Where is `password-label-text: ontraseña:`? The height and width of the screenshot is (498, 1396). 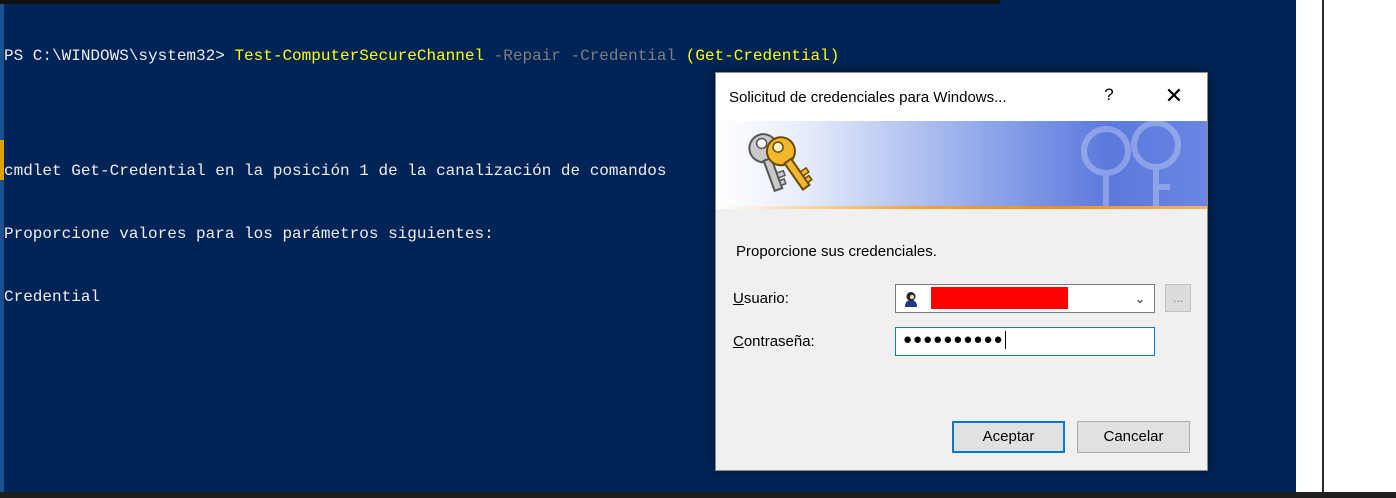
password-label-text: ontraseña: is located at coordinates (779, 341).